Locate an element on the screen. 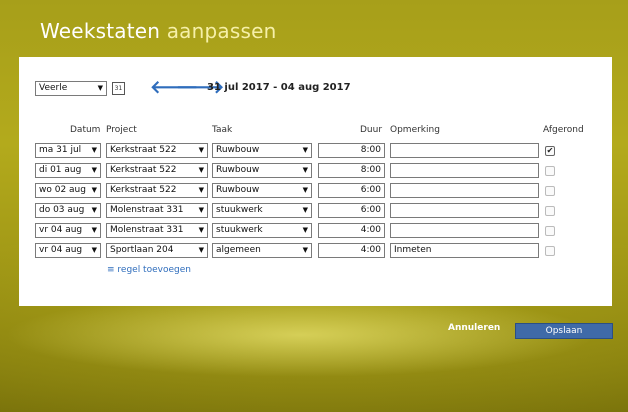 The width and height of the screenshot is (628, 412). page-title: Weekstaten aanpassen is located at coordinates (158, 31).